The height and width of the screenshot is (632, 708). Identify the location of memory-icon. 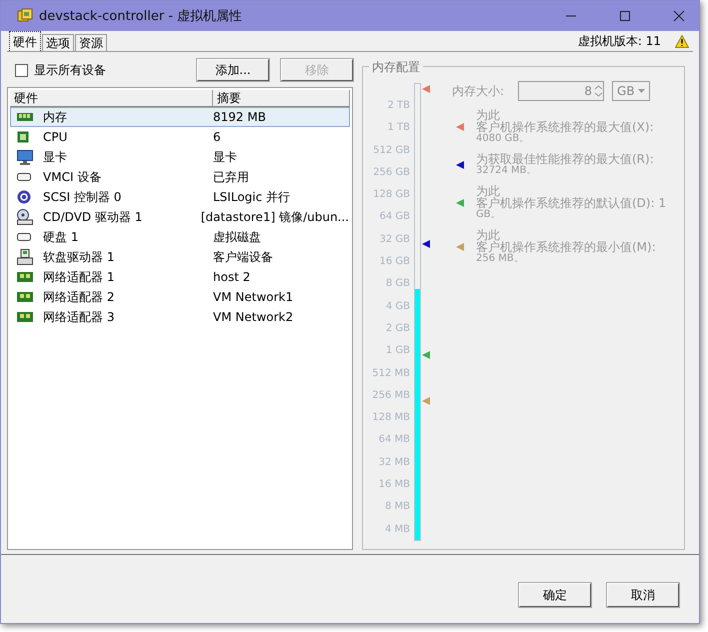
(25, 117).